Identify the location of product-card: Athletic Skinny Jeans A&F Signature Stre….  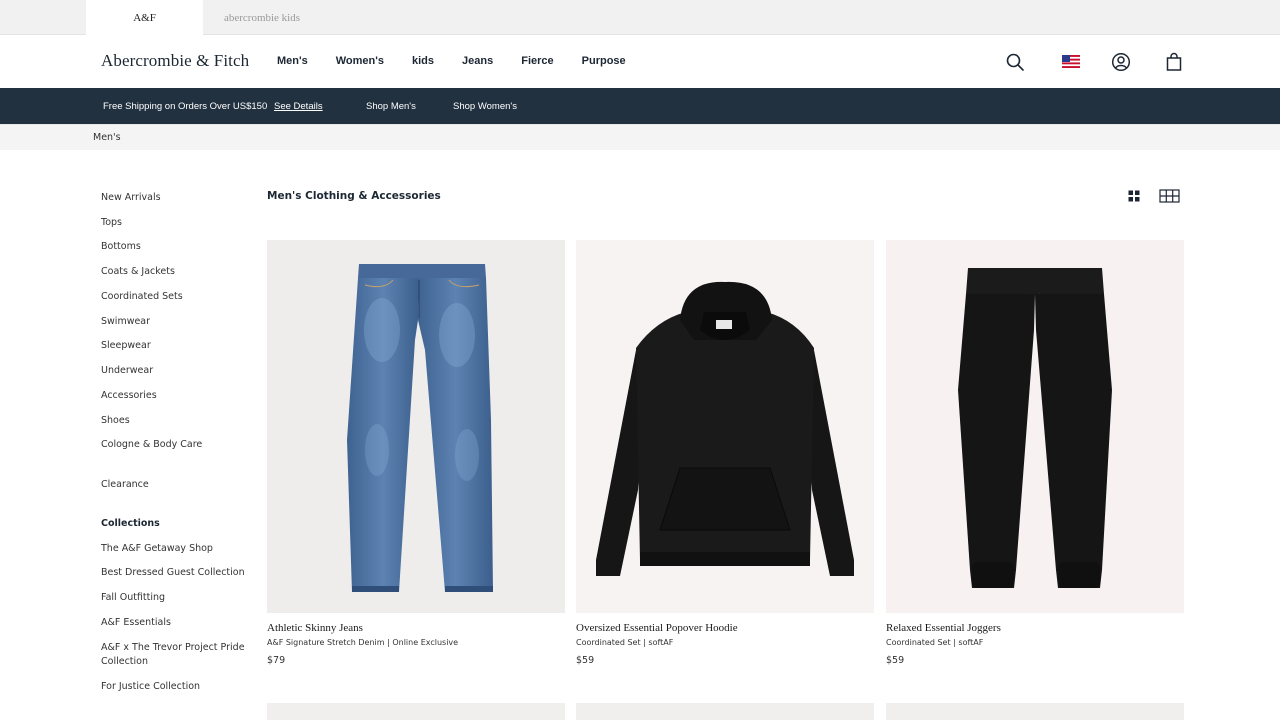
(416, 453).